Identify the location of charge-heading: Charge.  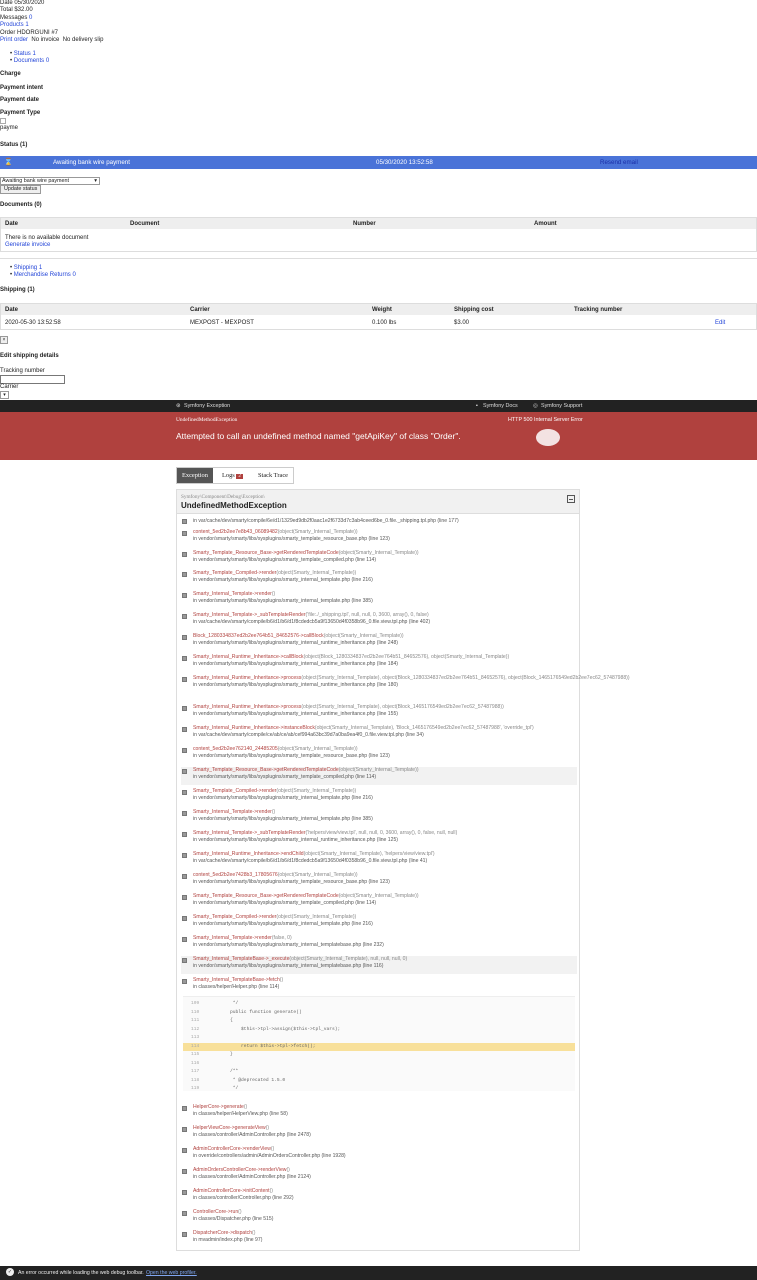
(10, 74).